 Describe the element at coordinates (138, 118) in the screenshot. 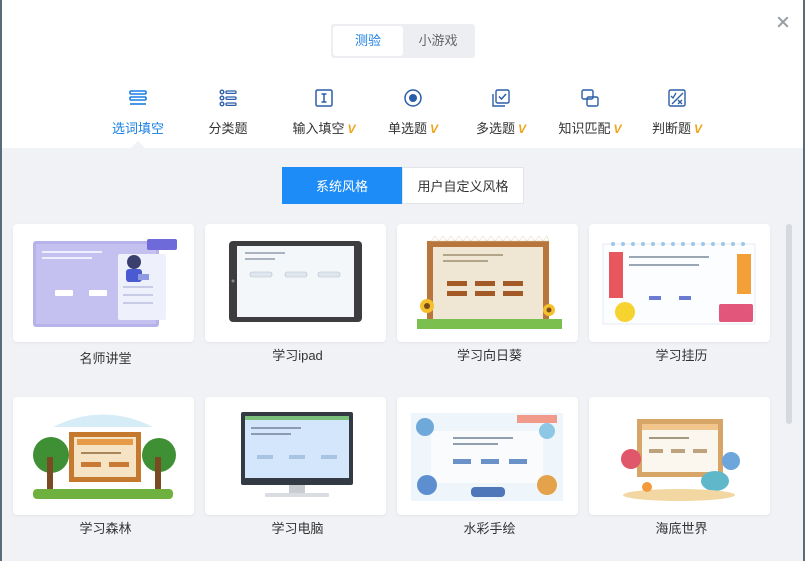

I see `type-fill-blank: 选词填空` at that location.